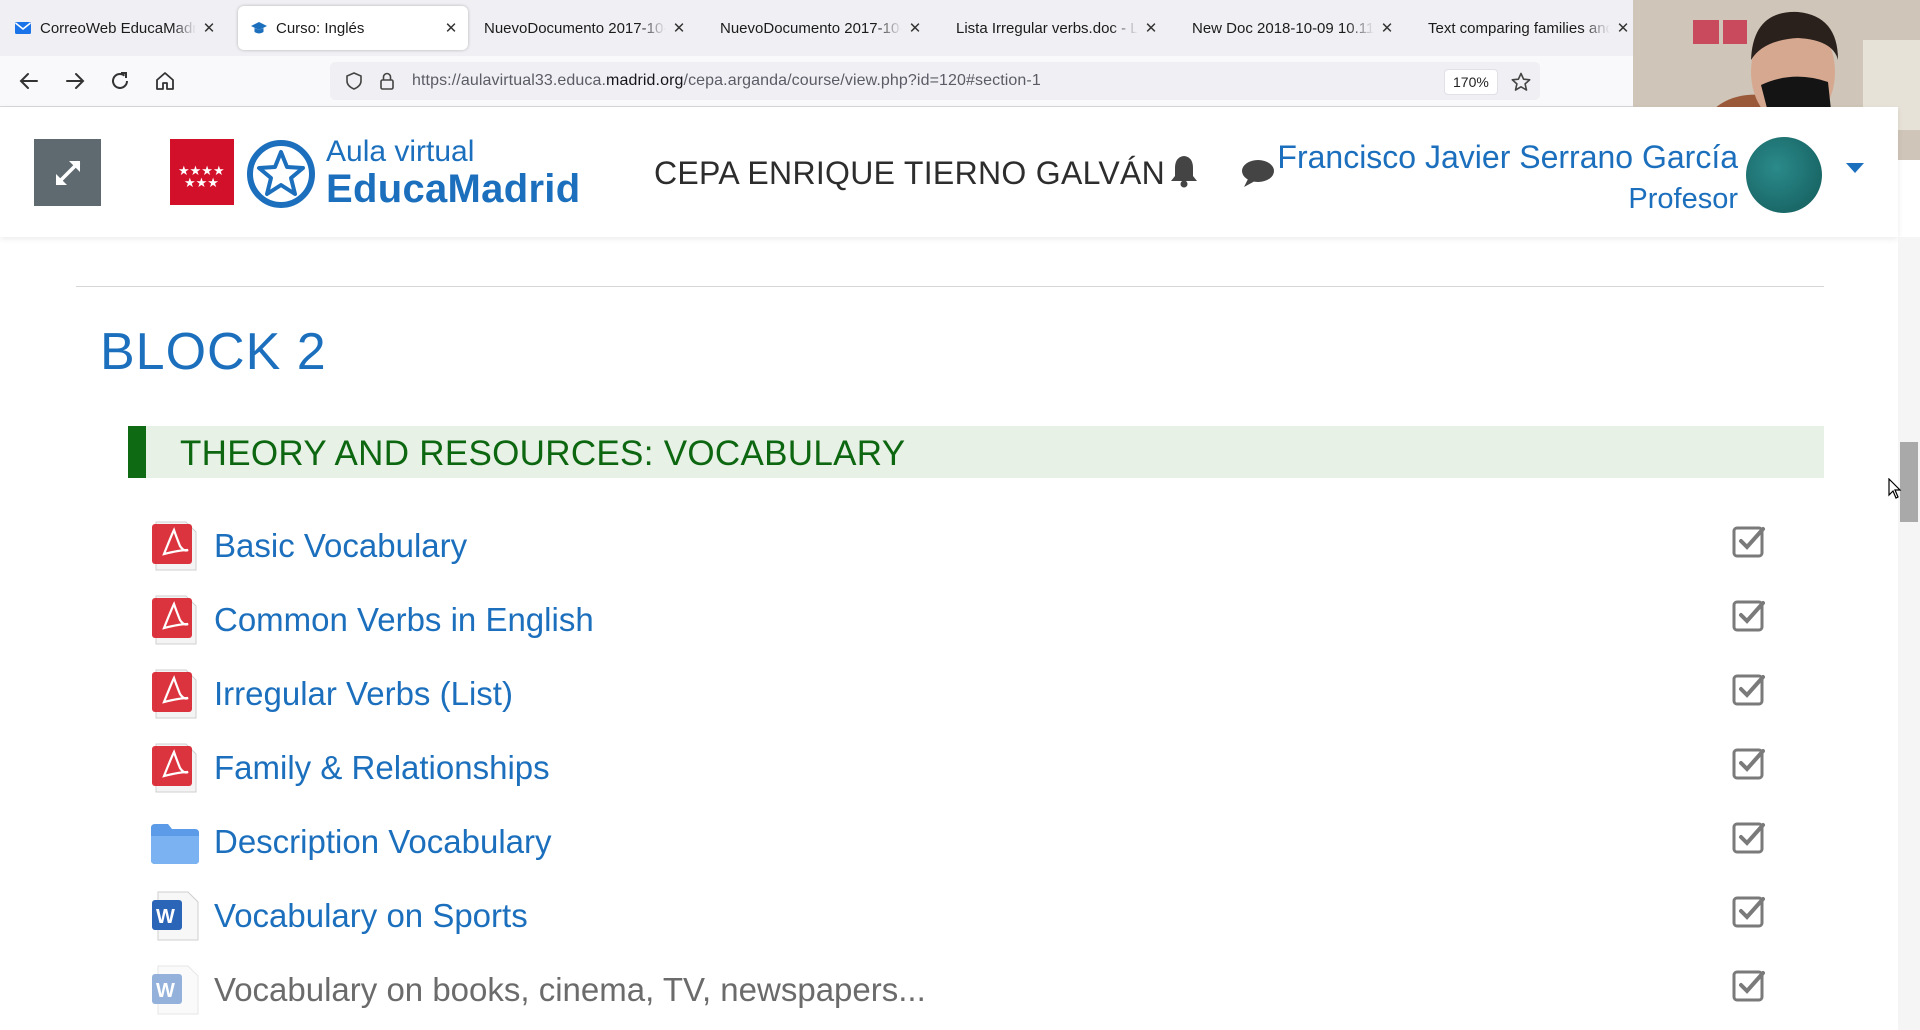 The width and height of the screenshot is (1920, 1030). What do you see at coordinates (1471, 82) in the screenshot?
I see `zoom-level-badge: 170%` at bounding box center [1471, 82].